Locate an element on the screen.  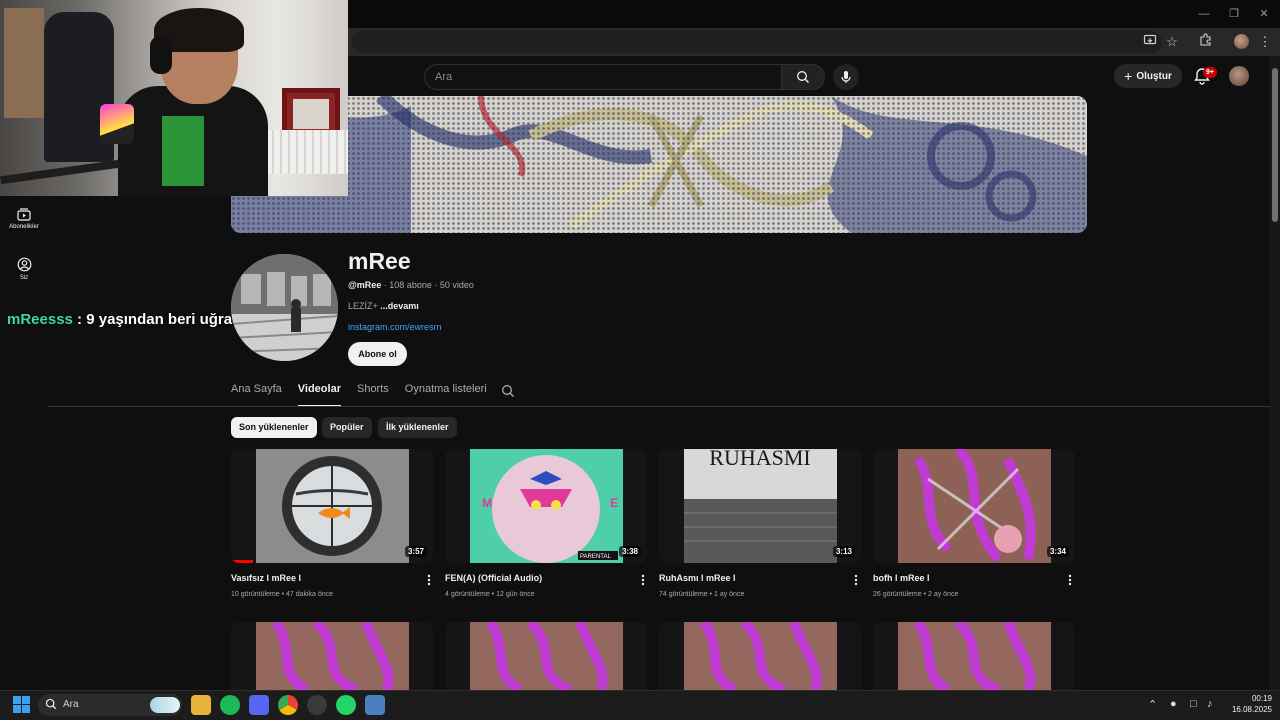
thumbnail-title-text: RUHASMI is located at coordinates (759, 459).